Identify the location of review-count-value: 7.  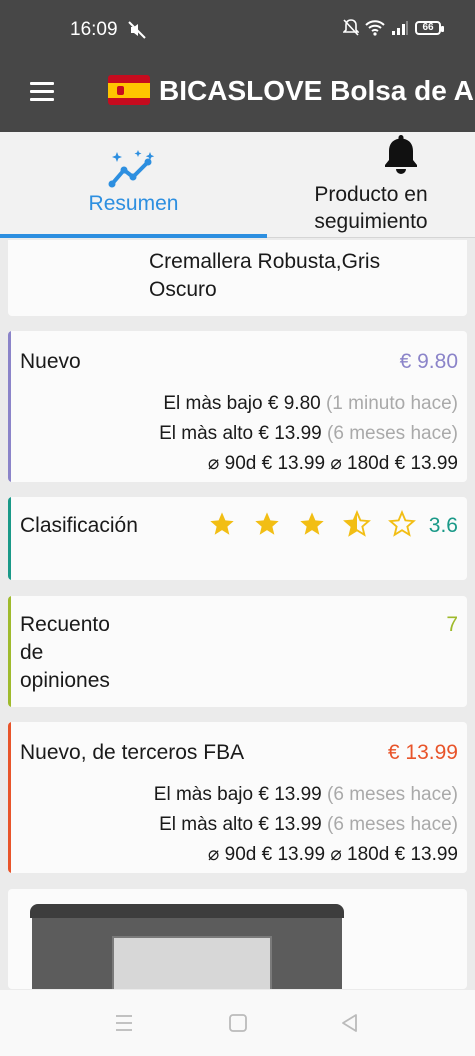
(452, 624).